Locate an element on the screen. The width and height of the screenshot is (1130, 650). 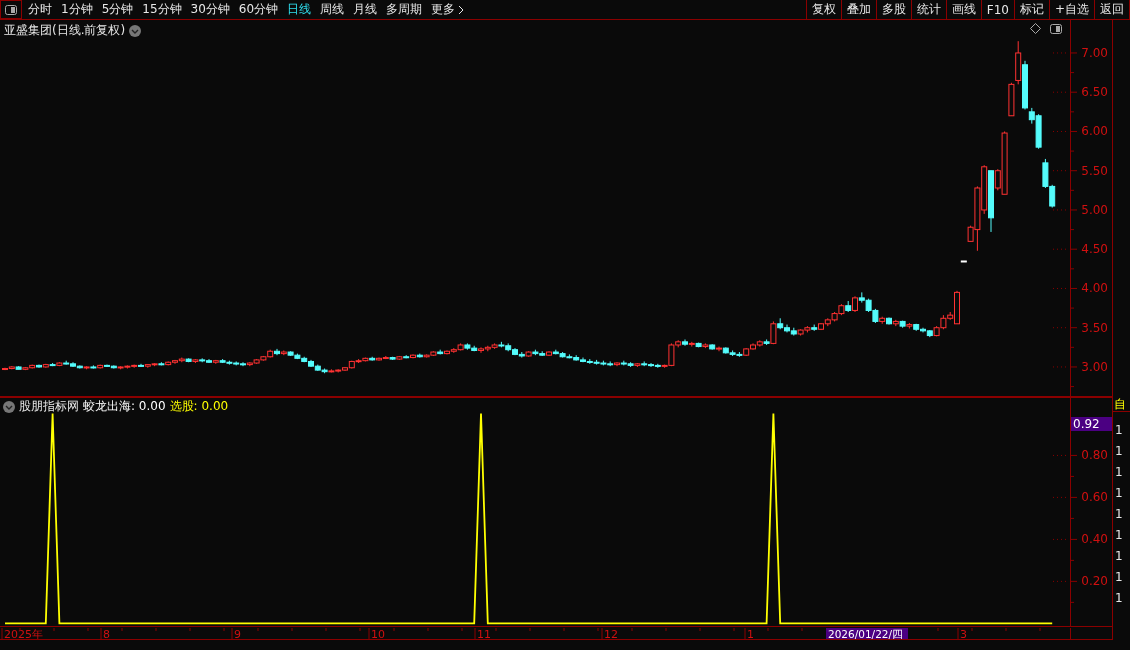
chart-title: 亚盛集团(日线.前复权) is located at coordinates (65, 30).